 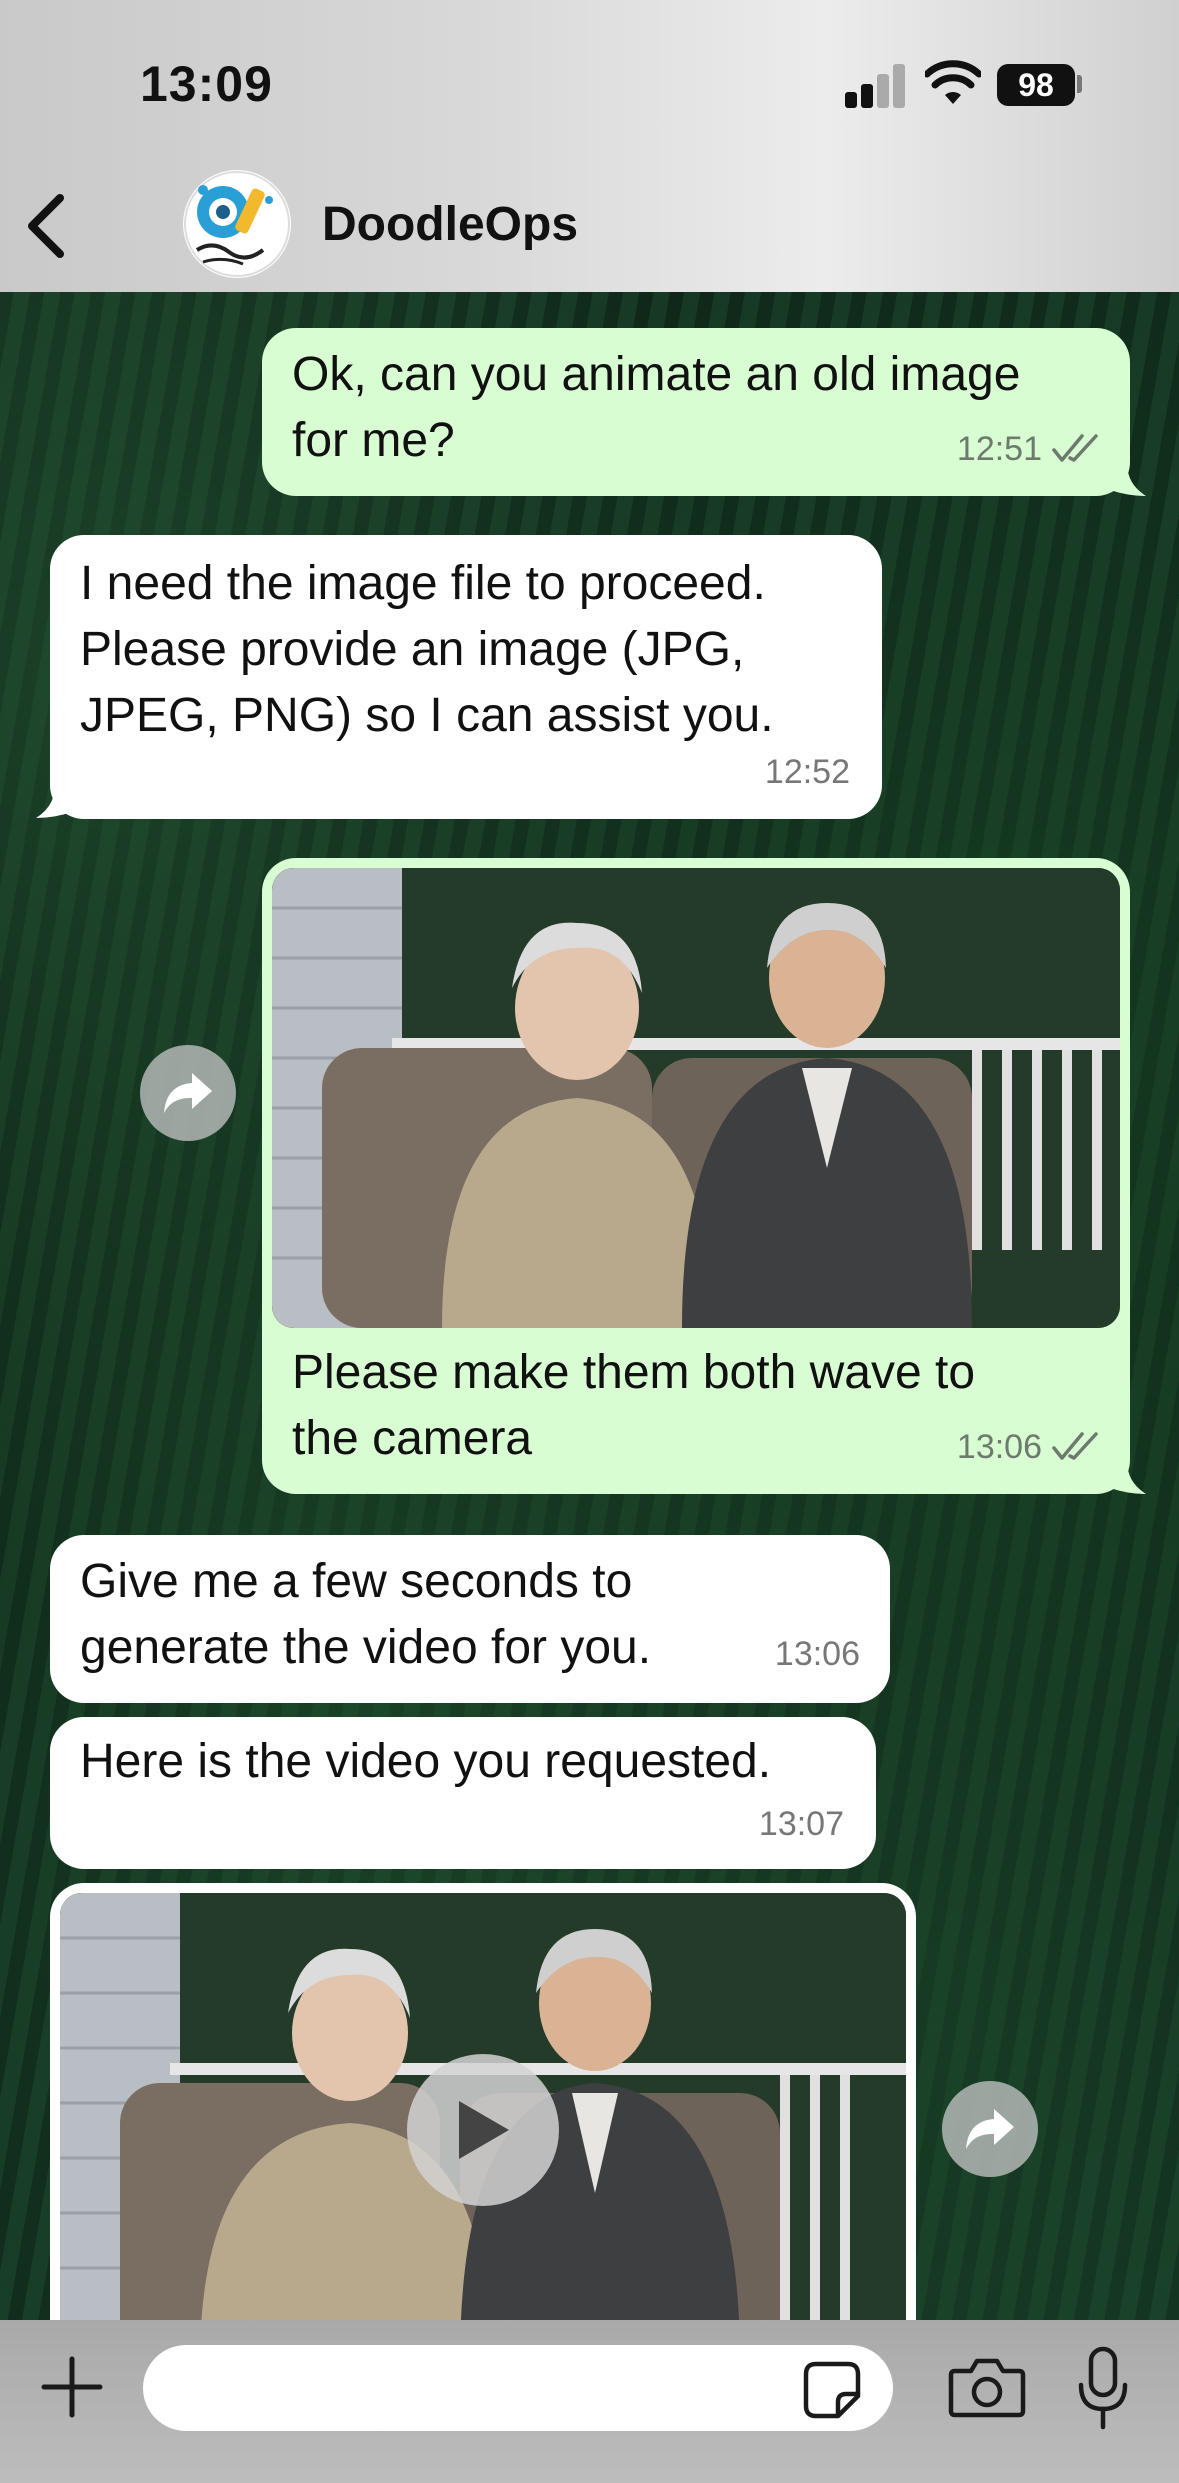 I want to click on avatar, so click(x=237, y=224).